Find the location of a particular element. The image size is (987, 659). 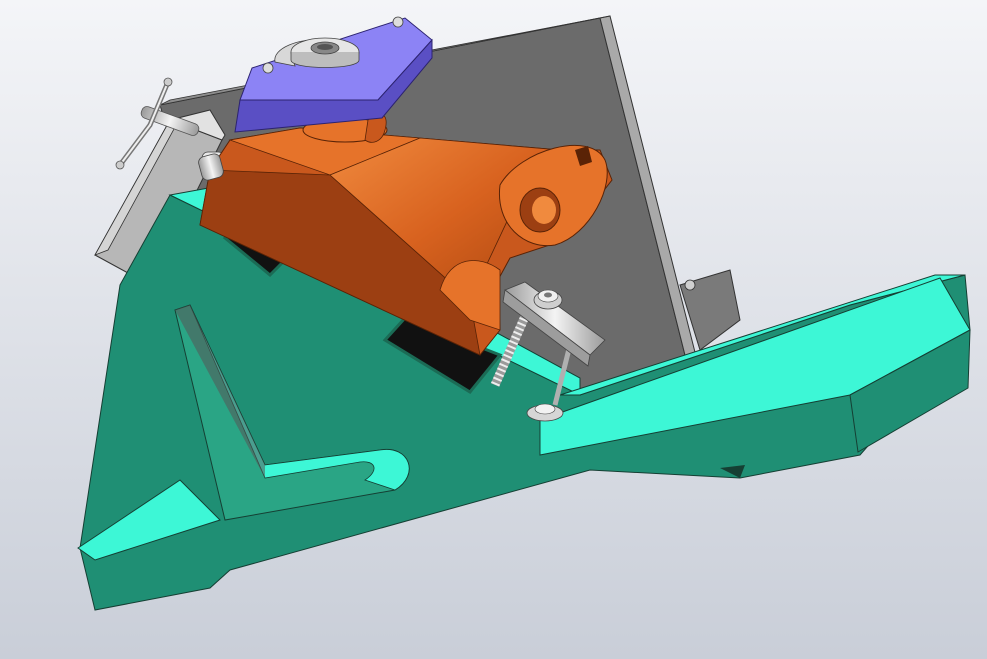

workpiece-bore-inner is located at coordinates (544, 210).